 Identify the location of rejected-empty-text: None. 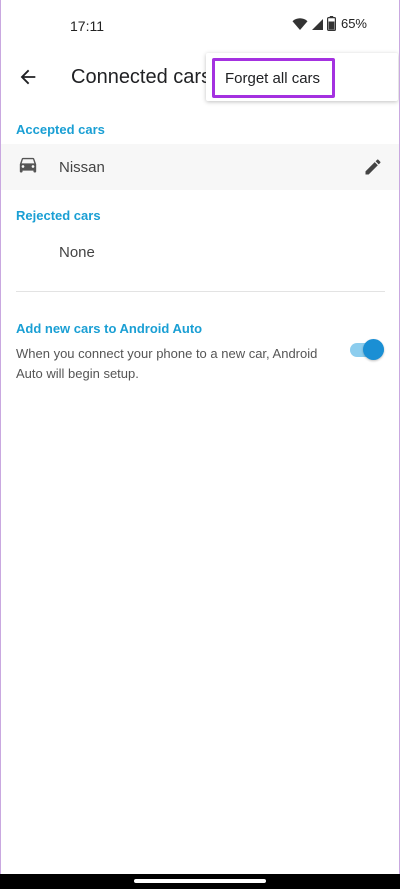
(77, 252).